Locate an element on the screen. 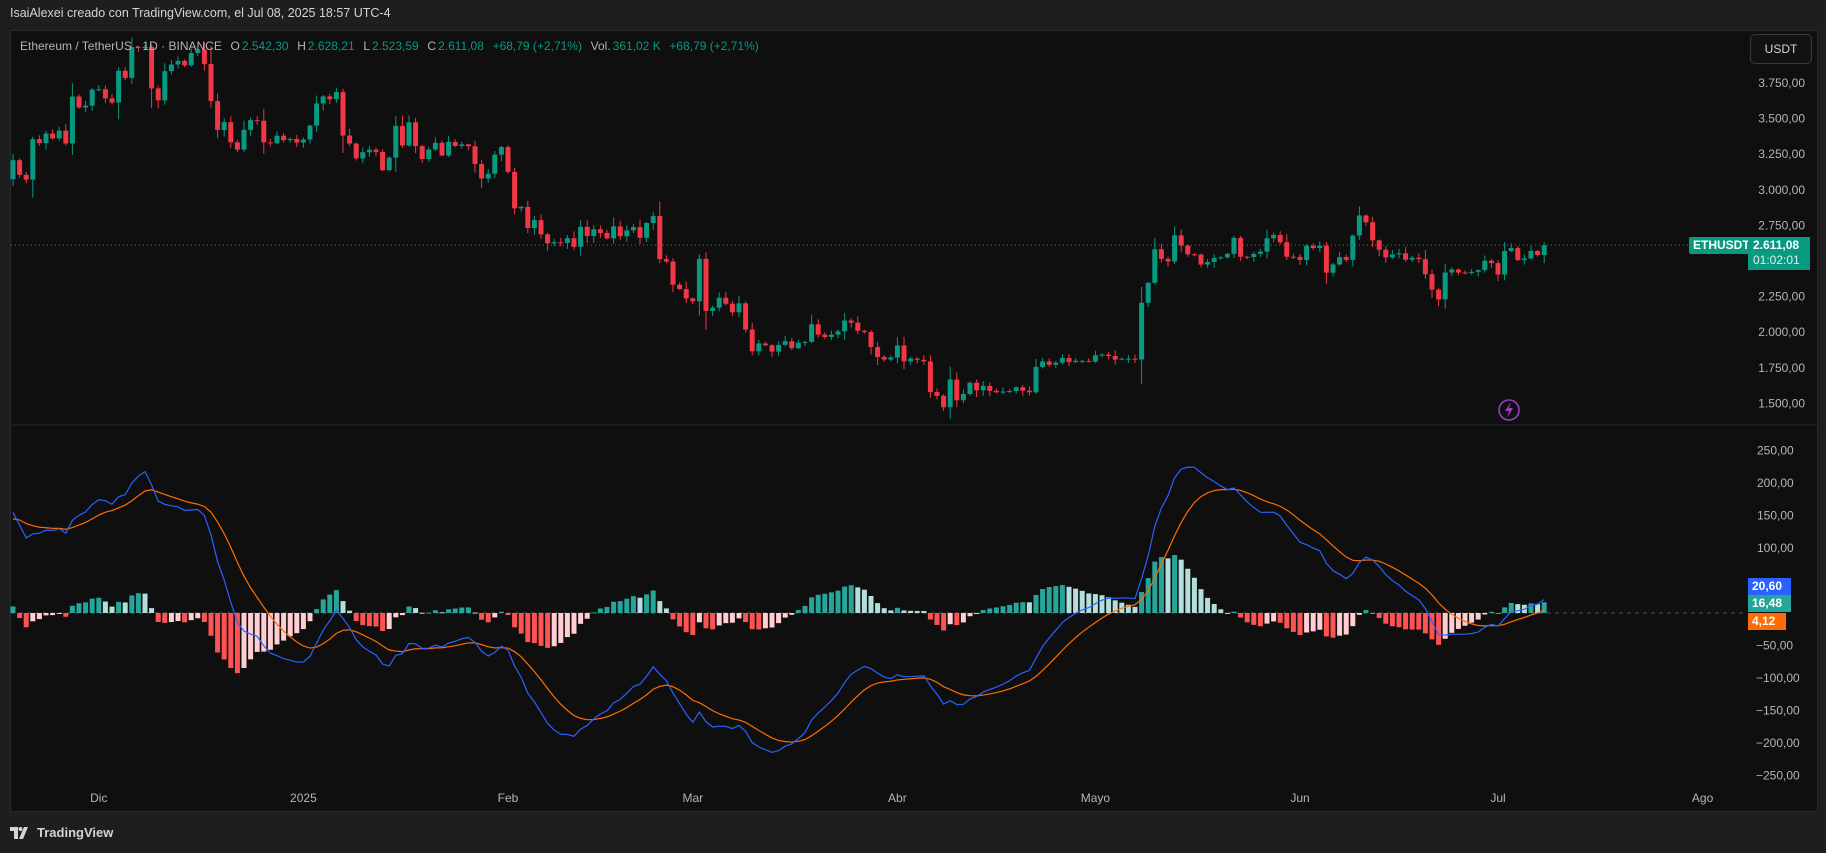  macd-tick-label: 100,00 is located at coordinates (1775, 548).